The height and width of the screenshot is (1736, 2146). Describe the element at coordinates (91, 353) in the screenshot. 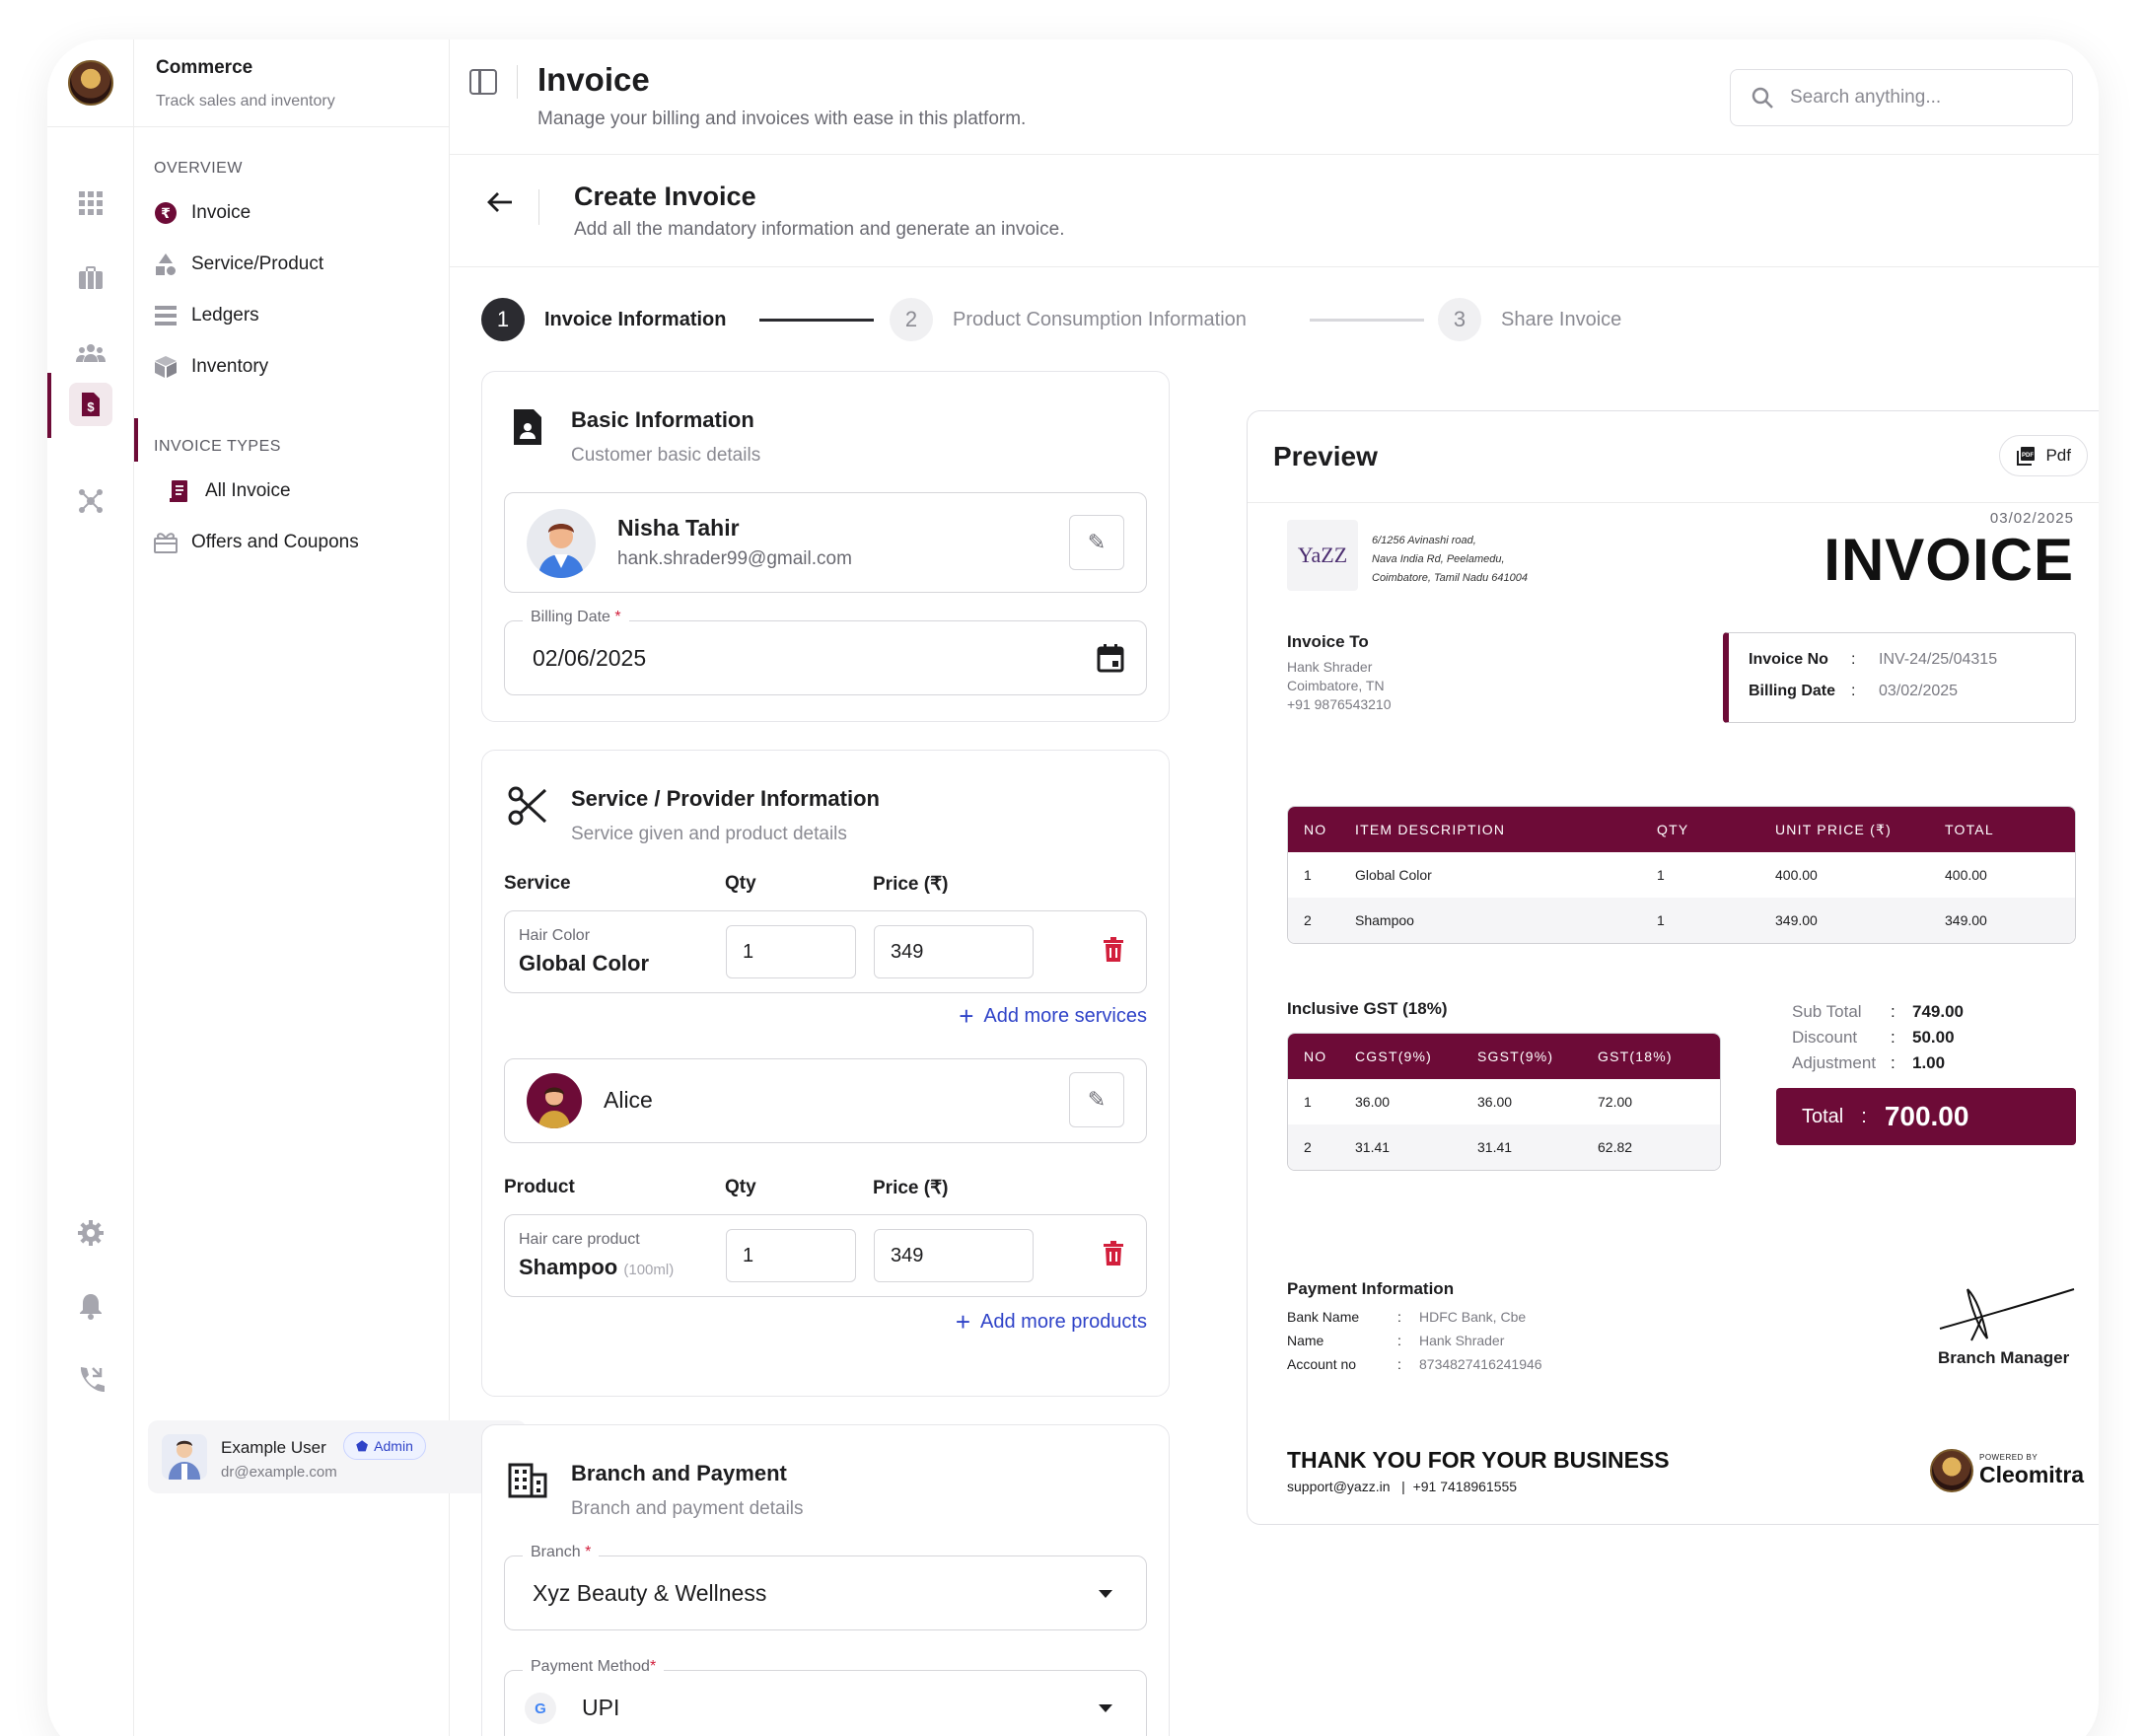

I see `users-icon` at that location.